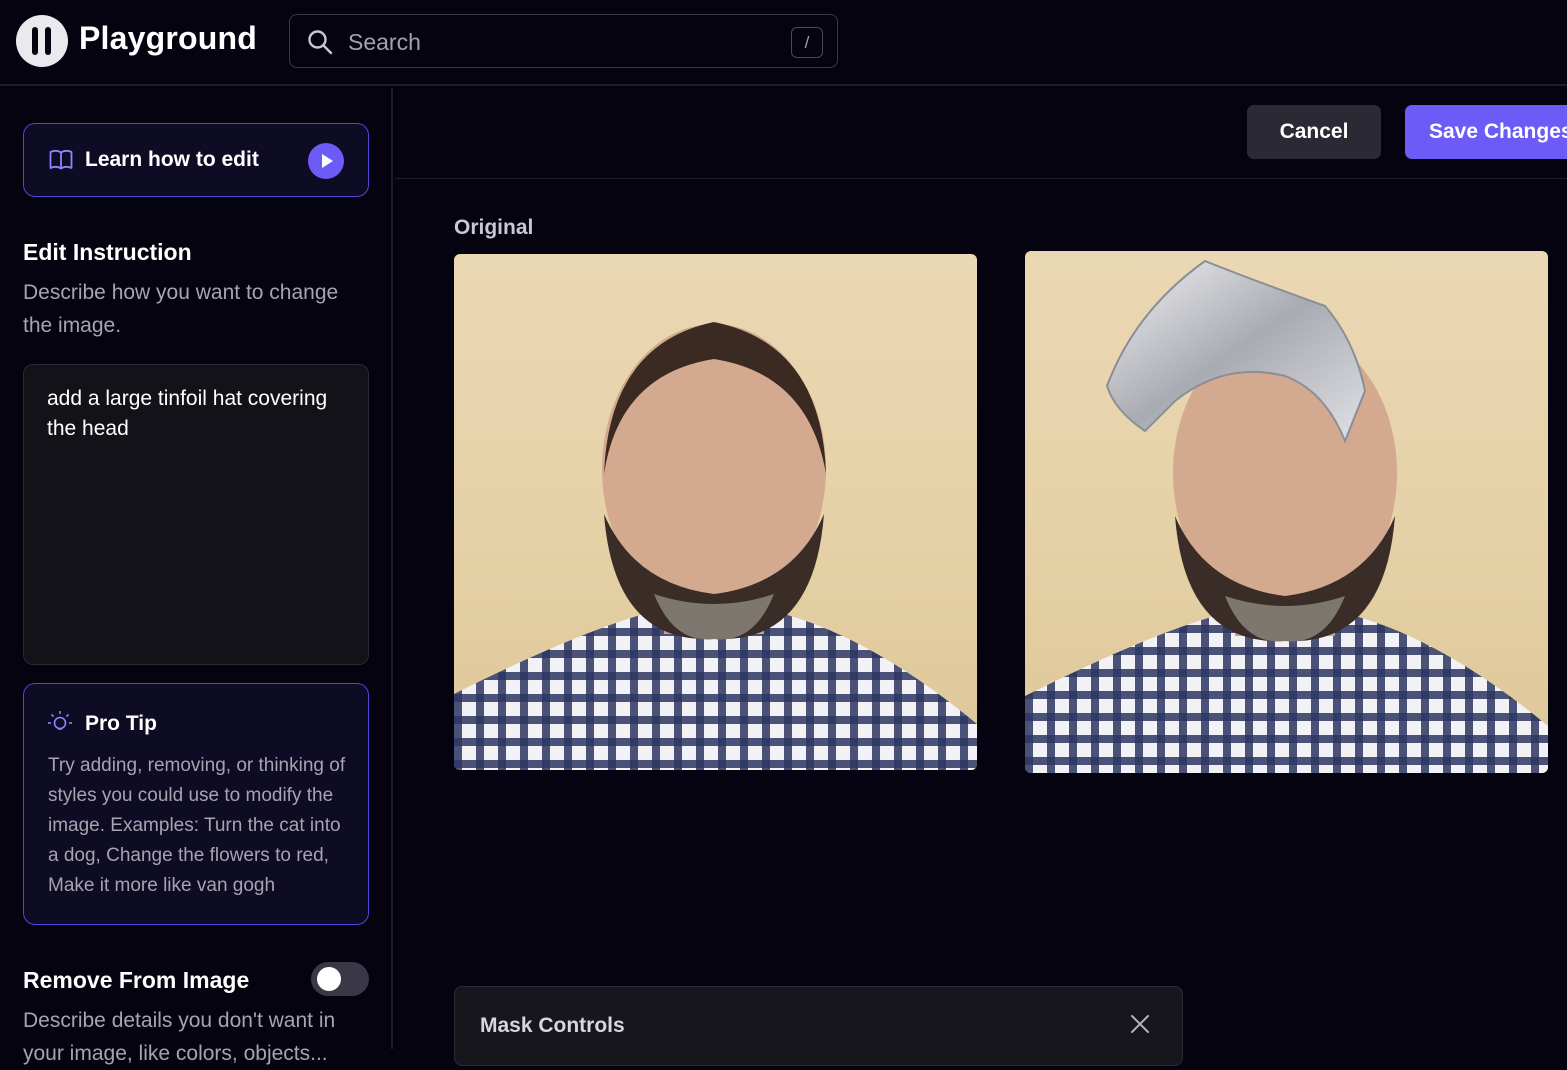 This screenshot has height=1070, width=1567. I want to click on search-icon, so click(320, 42).